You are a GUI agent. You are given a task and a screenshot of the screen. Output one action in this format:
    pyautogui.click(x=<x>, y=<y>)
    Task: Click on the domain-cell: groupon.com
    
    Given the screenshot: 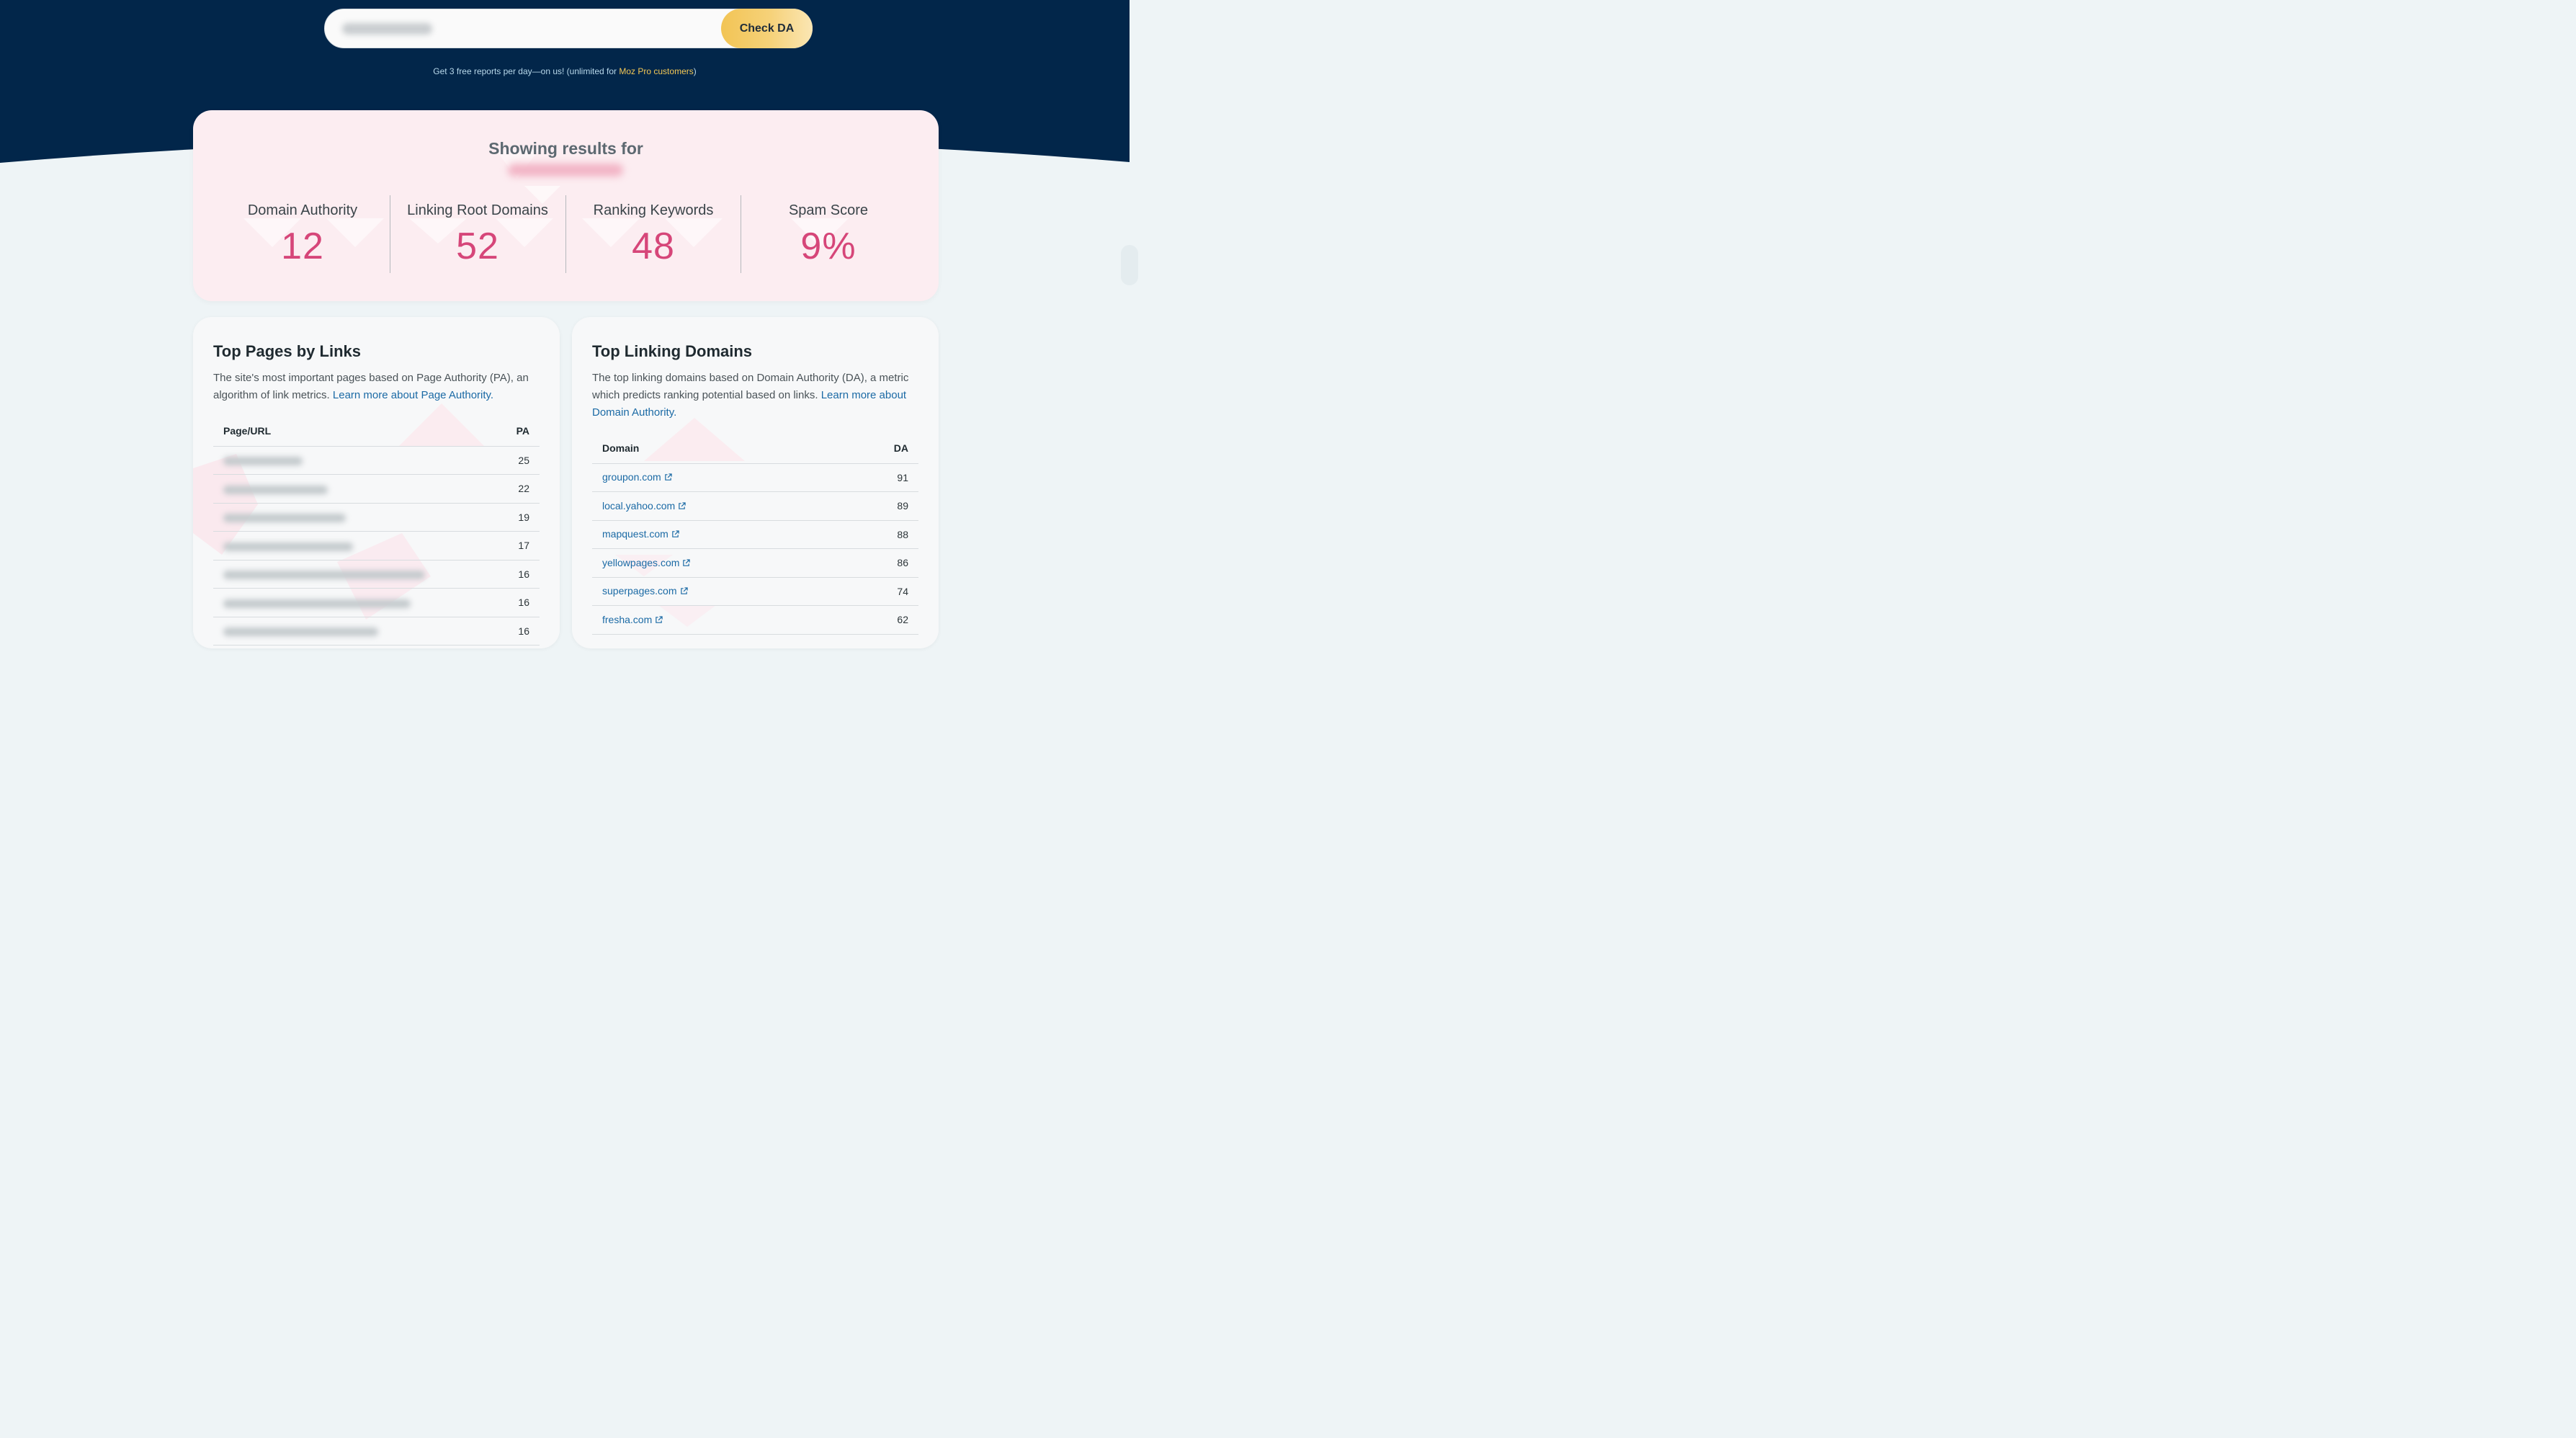 What is the action you would take?
    pyautogui.click(x=715, y=477)
    